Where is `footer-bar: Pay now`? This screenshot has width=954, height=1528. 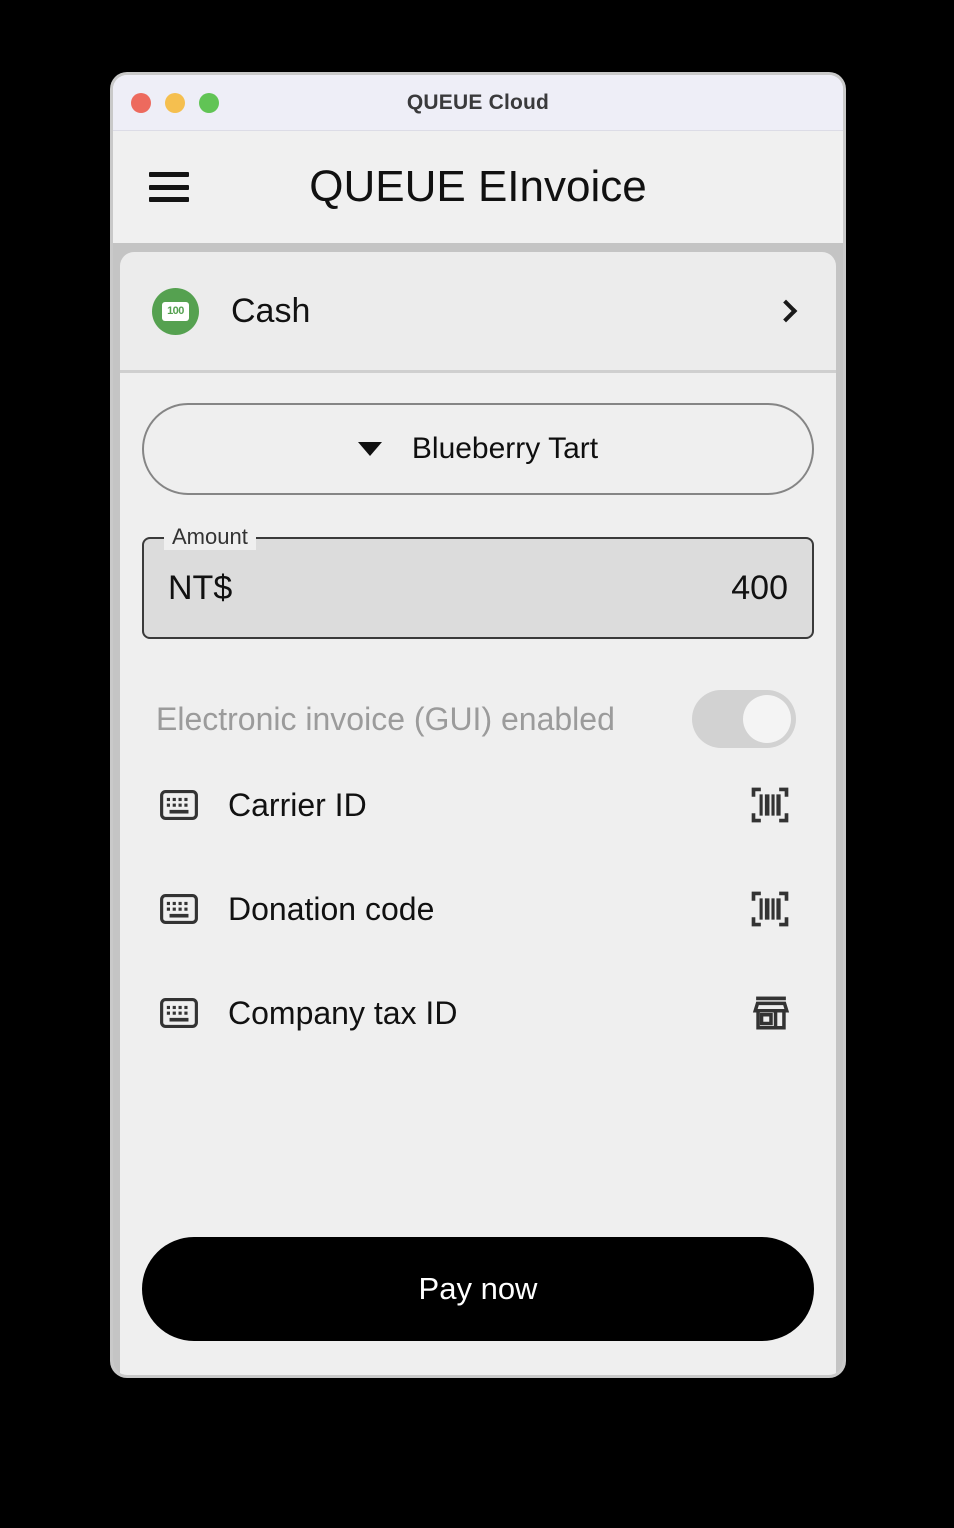
footer-bar: Pay now is located at coordinates (478, 1297).